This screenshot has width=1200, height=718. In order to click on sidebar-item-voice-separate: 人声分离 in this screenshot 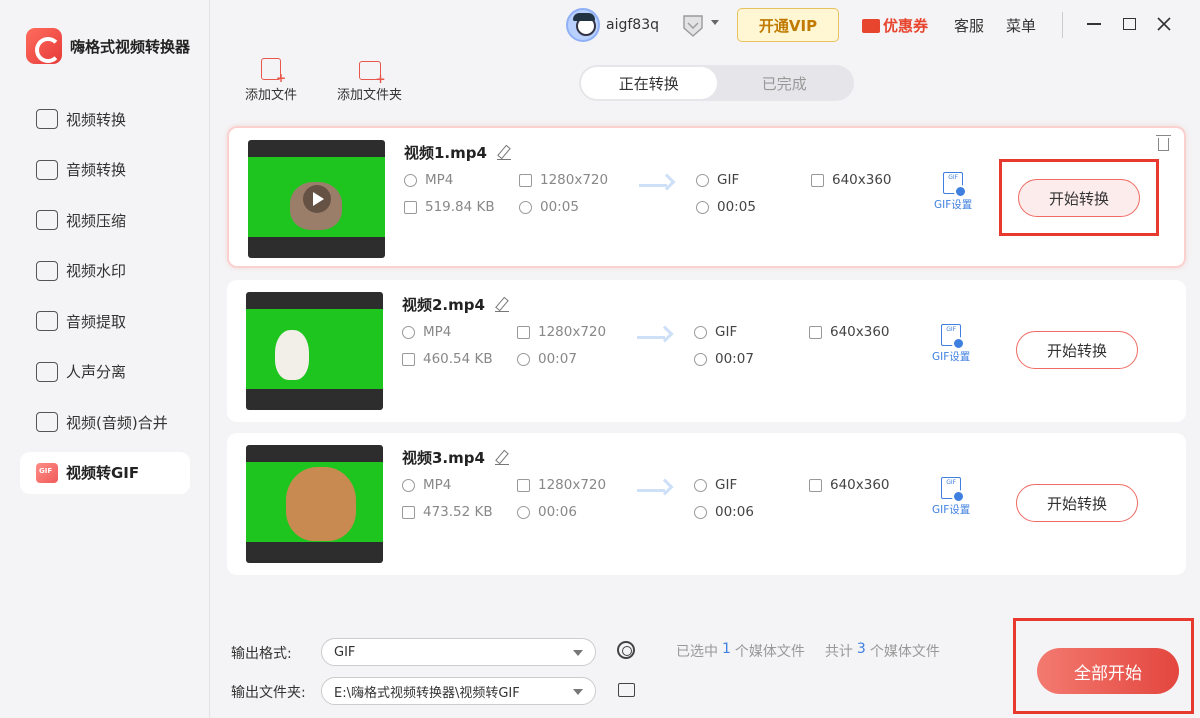, I will do `click(105, 372)`.